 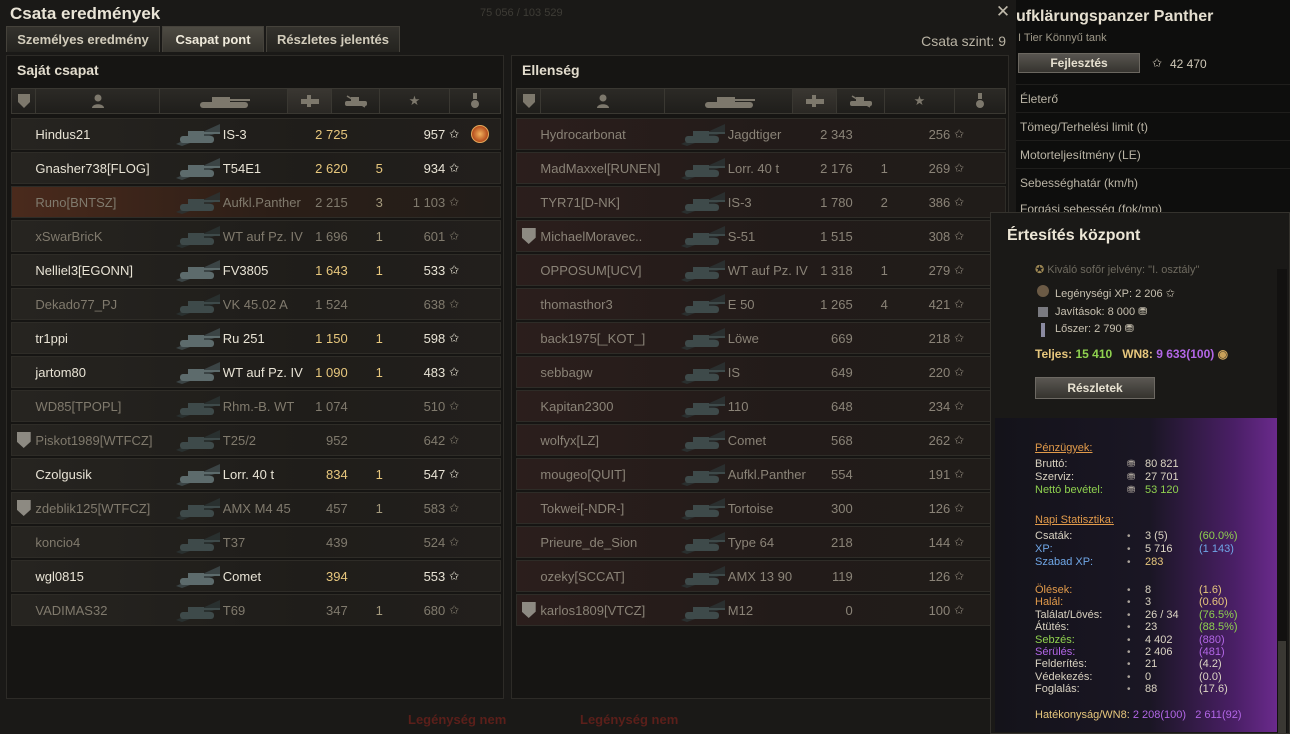 I want to click on player-name: karlos1809[VTCZ], so click(x=608, y=610).